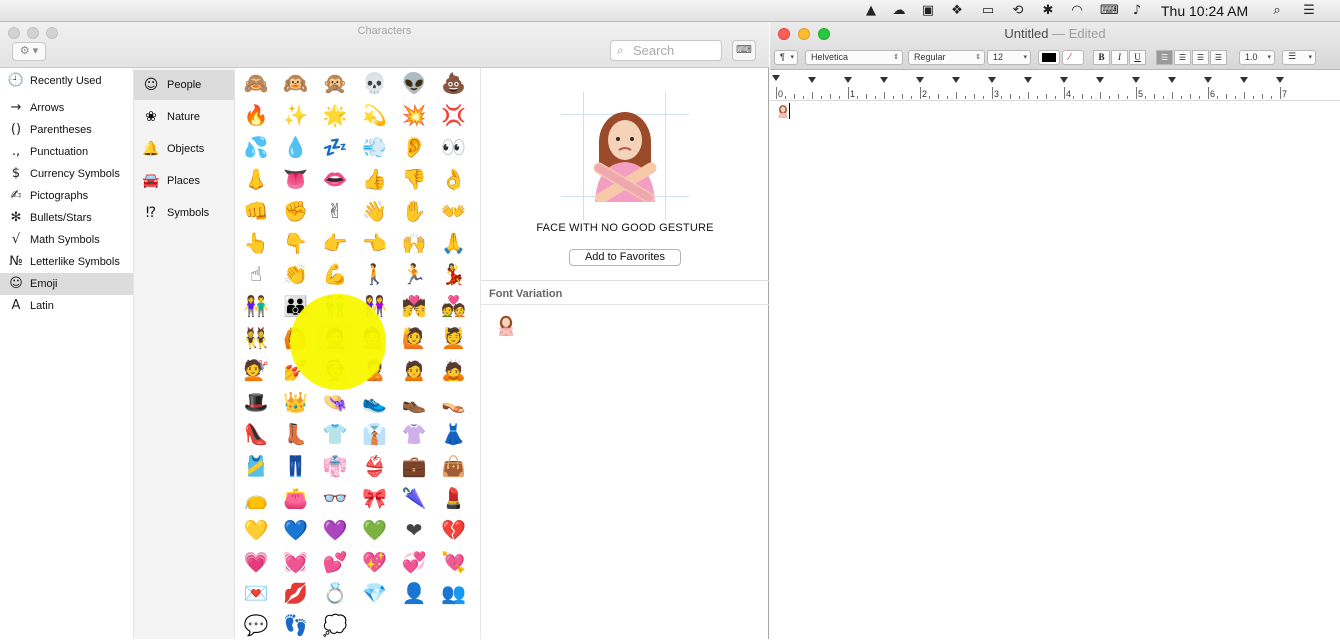 The width and height of the screenshot is (1340, 640). What do you see at coordinates (414, 211) in the screenshot?
I see `emoji-cell: ✋` at bounding box center [414, 211].